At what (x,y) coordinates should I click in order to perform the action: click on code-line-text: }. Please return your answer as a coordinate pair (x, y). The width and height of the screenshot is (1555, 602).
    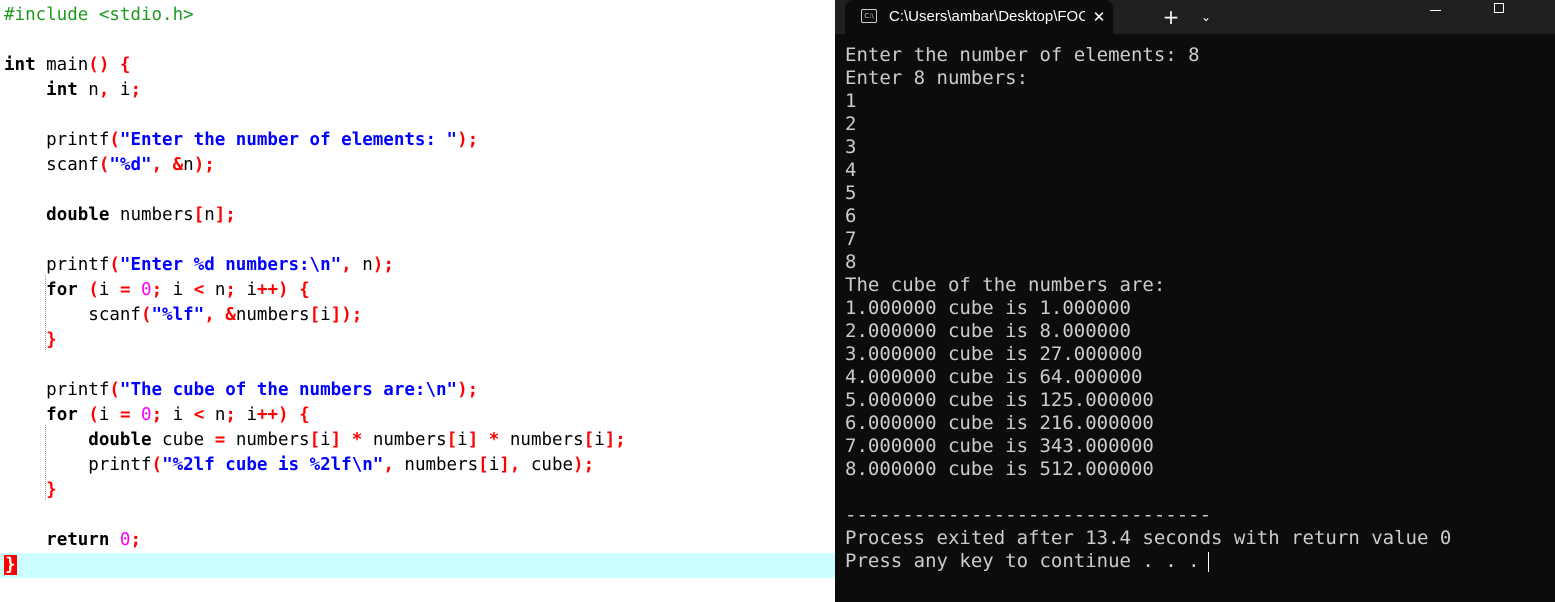
    Looking at the image, I should click on (10, 565).